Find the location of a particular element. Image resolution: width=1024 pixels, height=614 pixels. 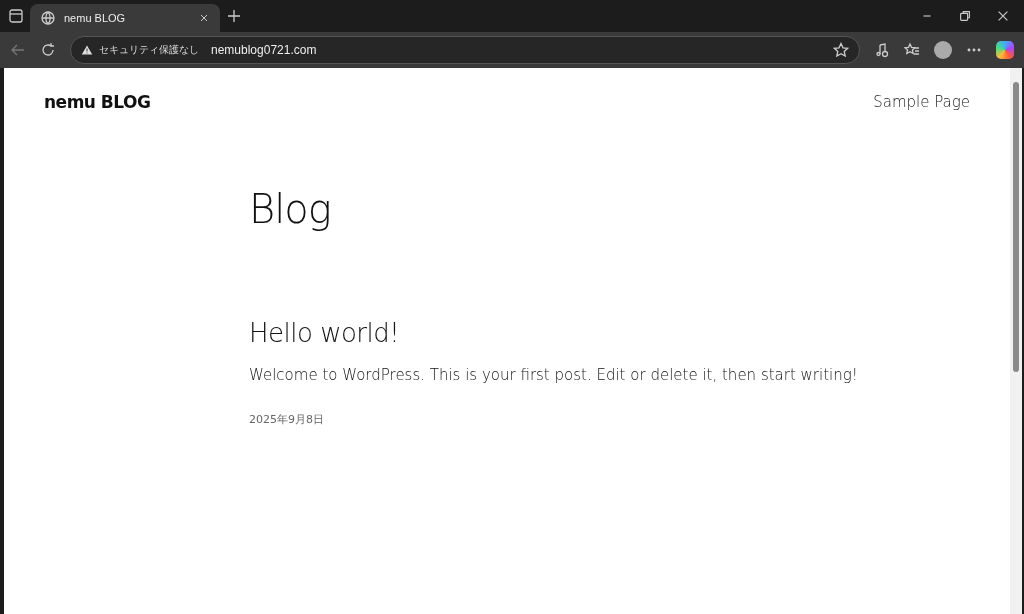

page-heading: Blog is located at coordinates (290, 209).